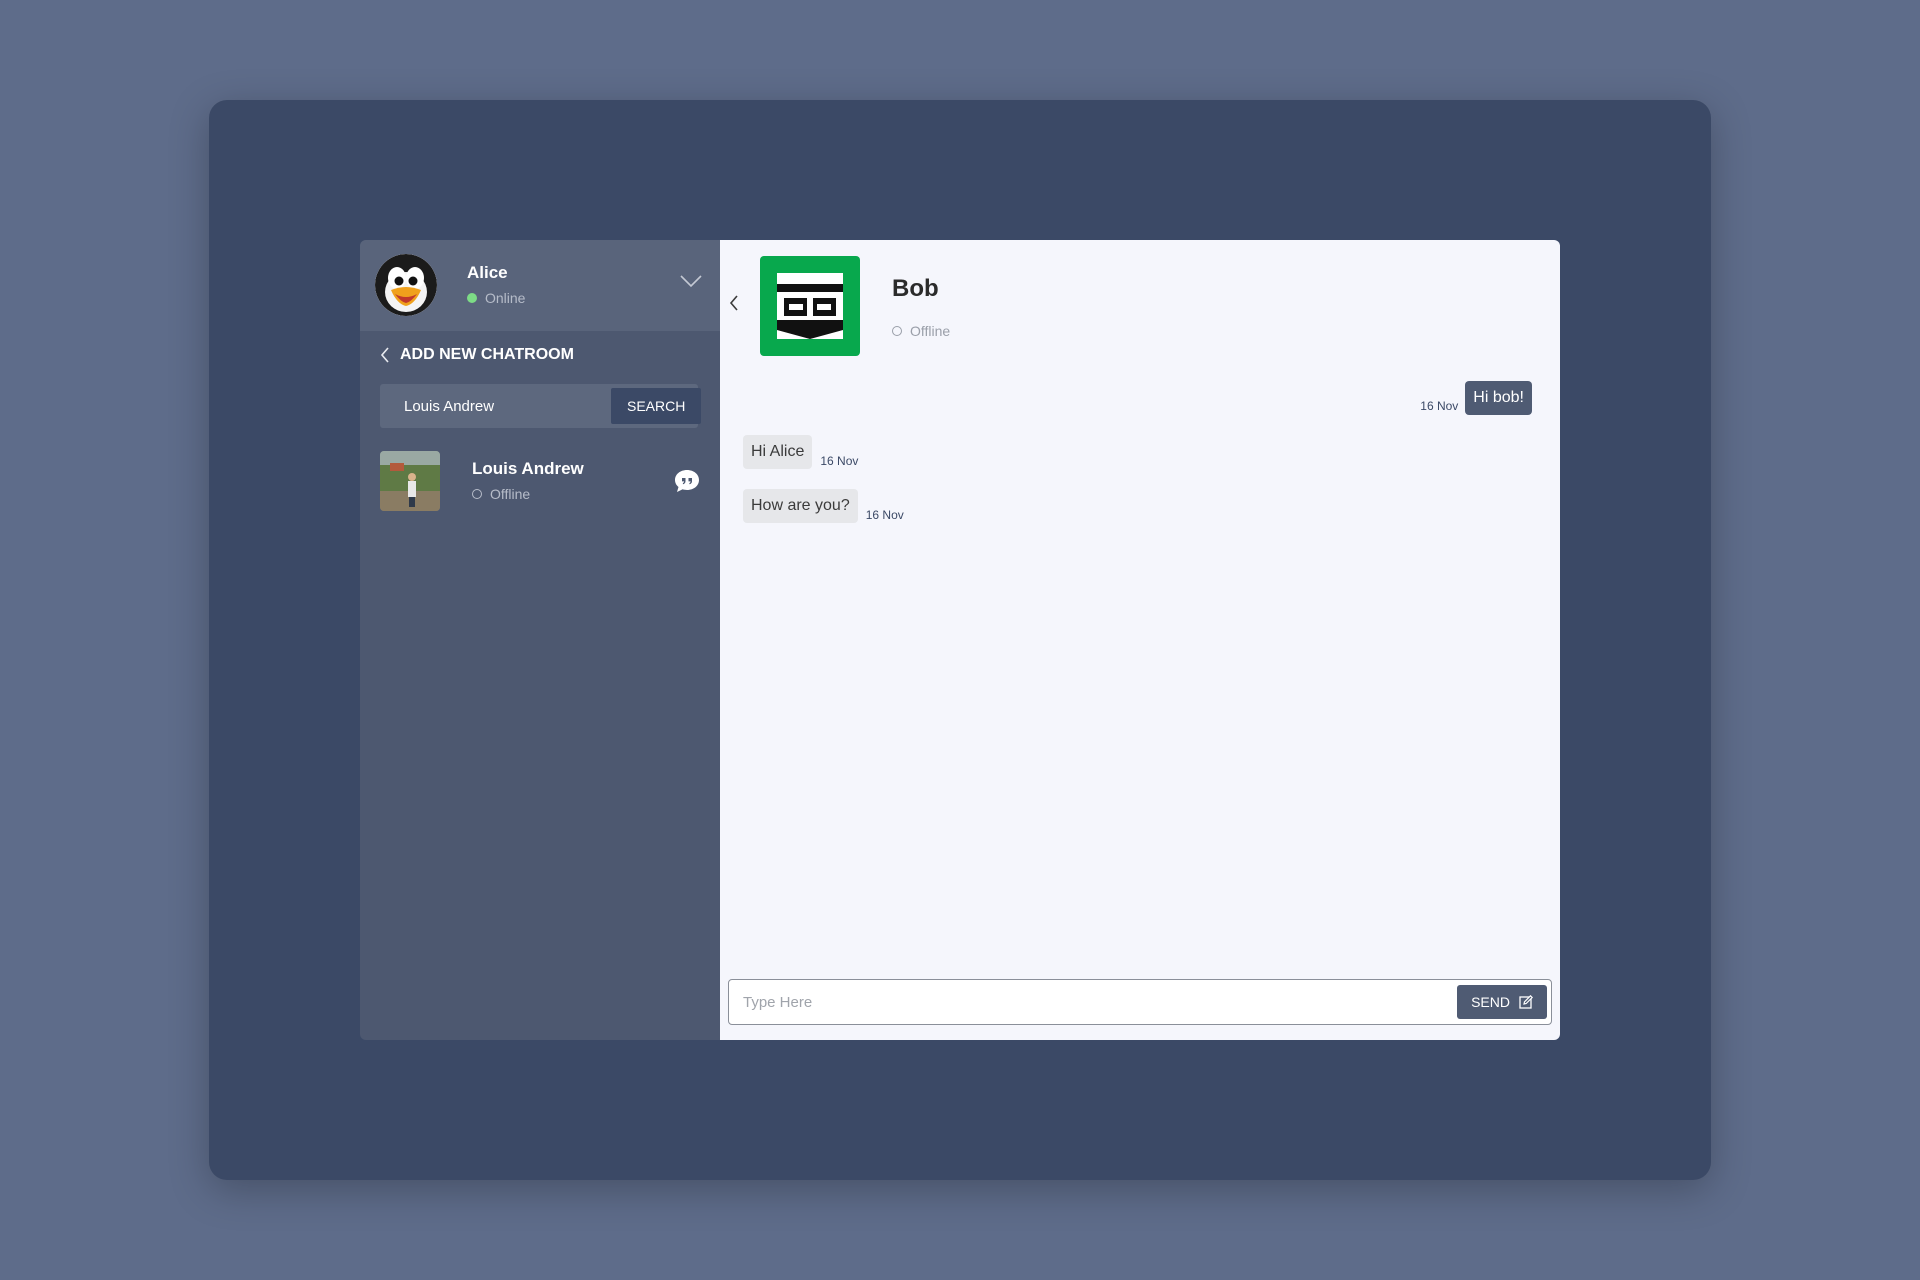  I want to click on start-chat-icon, so click(687, 483).